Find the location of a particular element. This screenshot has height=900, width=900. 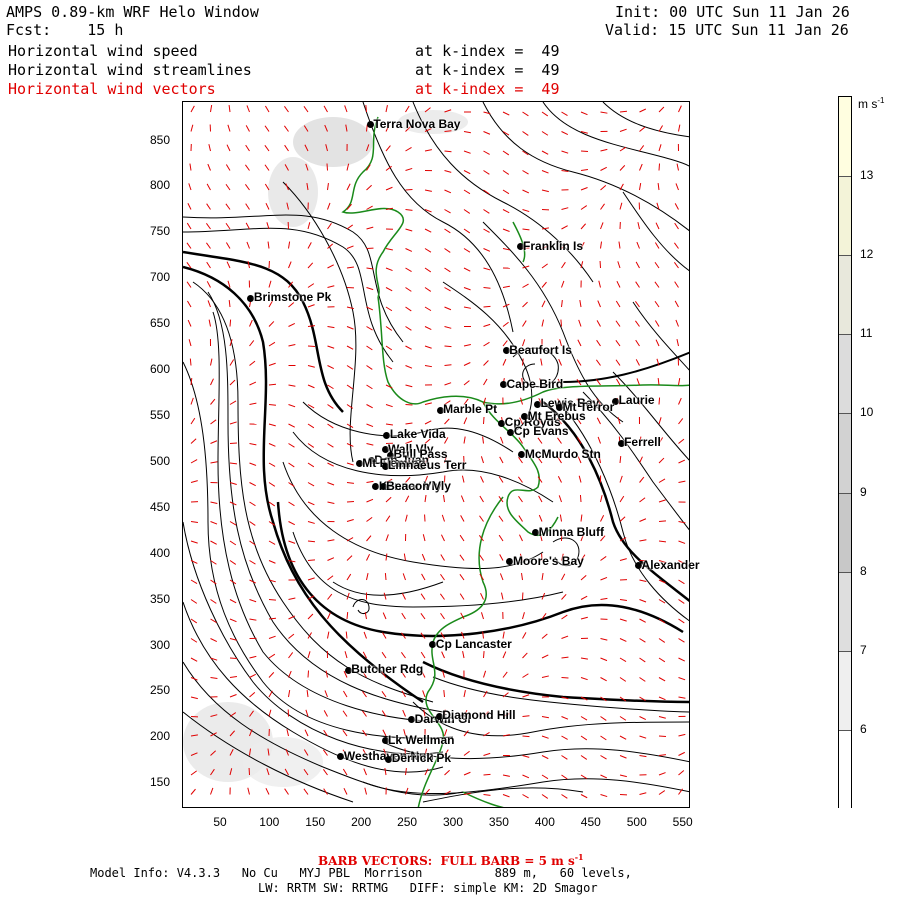

y-tick-label: 150 is located at coordinates (160, 782).